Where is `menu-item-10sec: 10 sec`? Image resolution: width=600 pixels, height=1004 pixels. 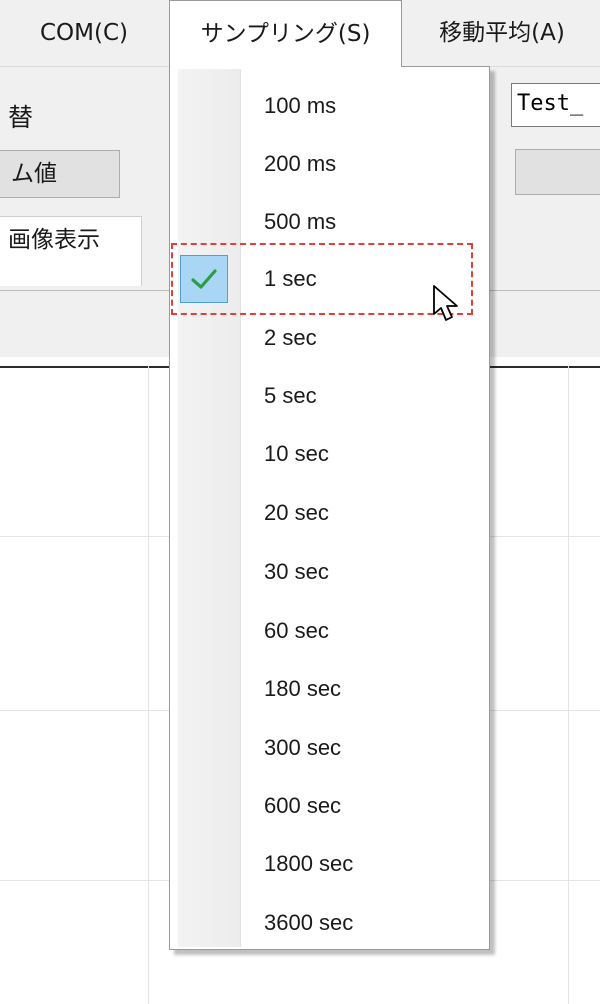
menu-item-10sec: 10 sec is located at coordinates (329, 454).